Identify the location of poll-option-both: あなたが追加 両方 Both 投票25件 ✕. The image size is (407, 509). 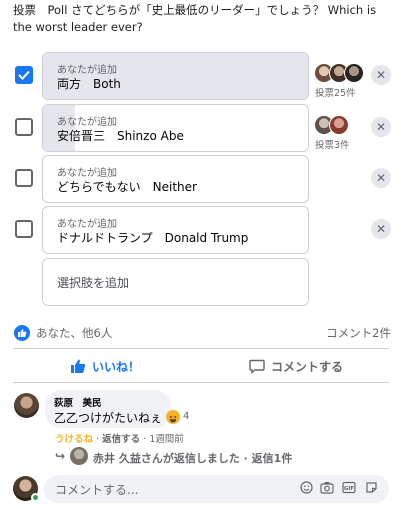
(203, 76).